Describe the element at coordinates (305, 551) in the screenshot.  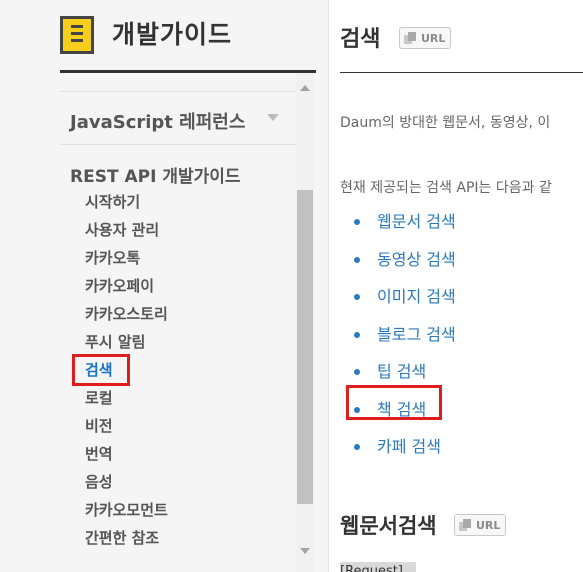
I see `scroll-down-arrow-icon` at that location.